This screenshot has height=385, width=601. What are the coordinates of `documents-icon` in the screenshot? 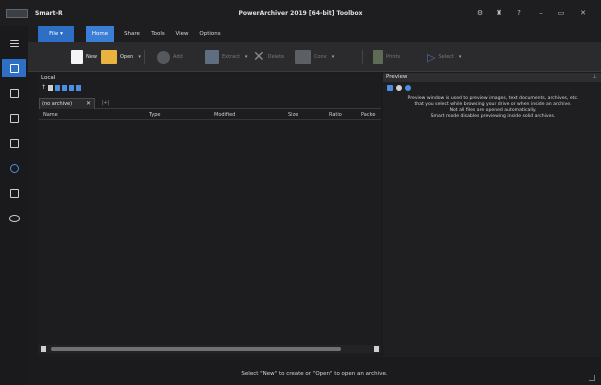 It's located at (65, 87).